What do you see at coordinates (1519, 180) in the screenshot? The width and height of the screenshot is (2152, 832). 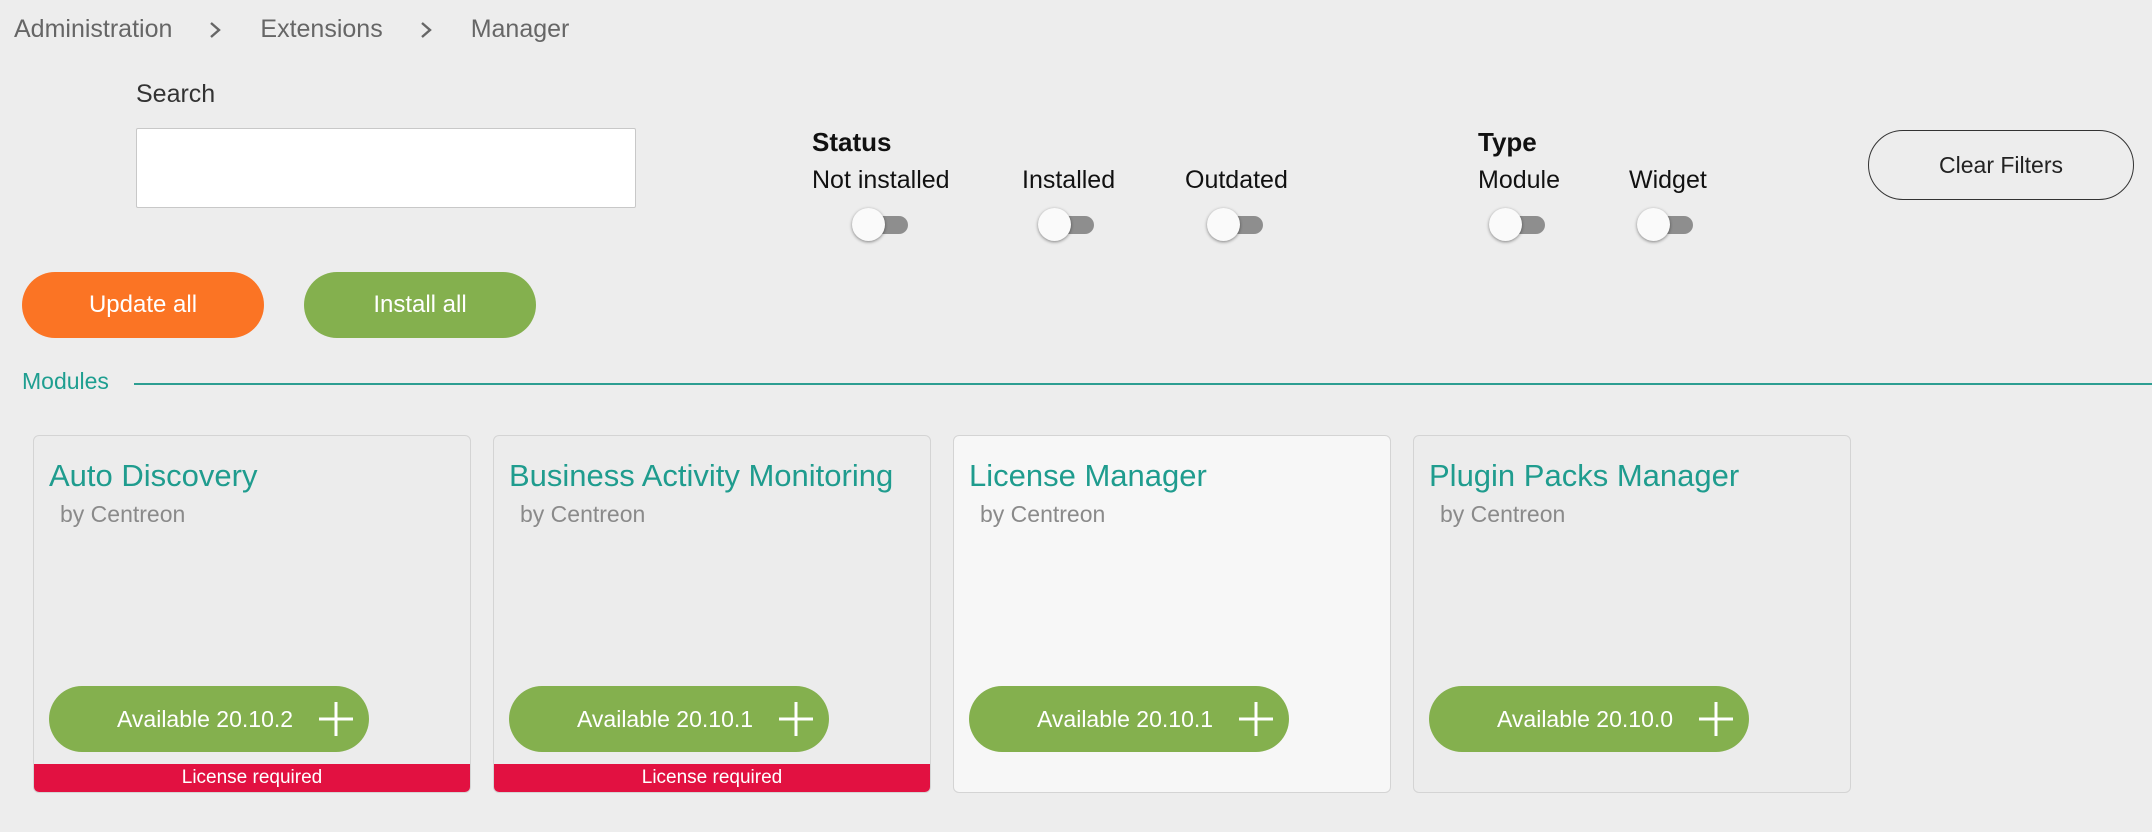 I see `filter-label-module: Module` at bounding box center [1519, 180].